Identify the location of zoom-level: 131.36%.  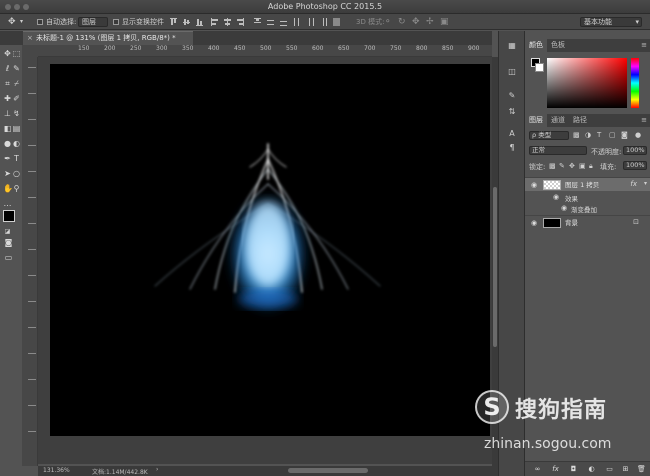
(56, 470).